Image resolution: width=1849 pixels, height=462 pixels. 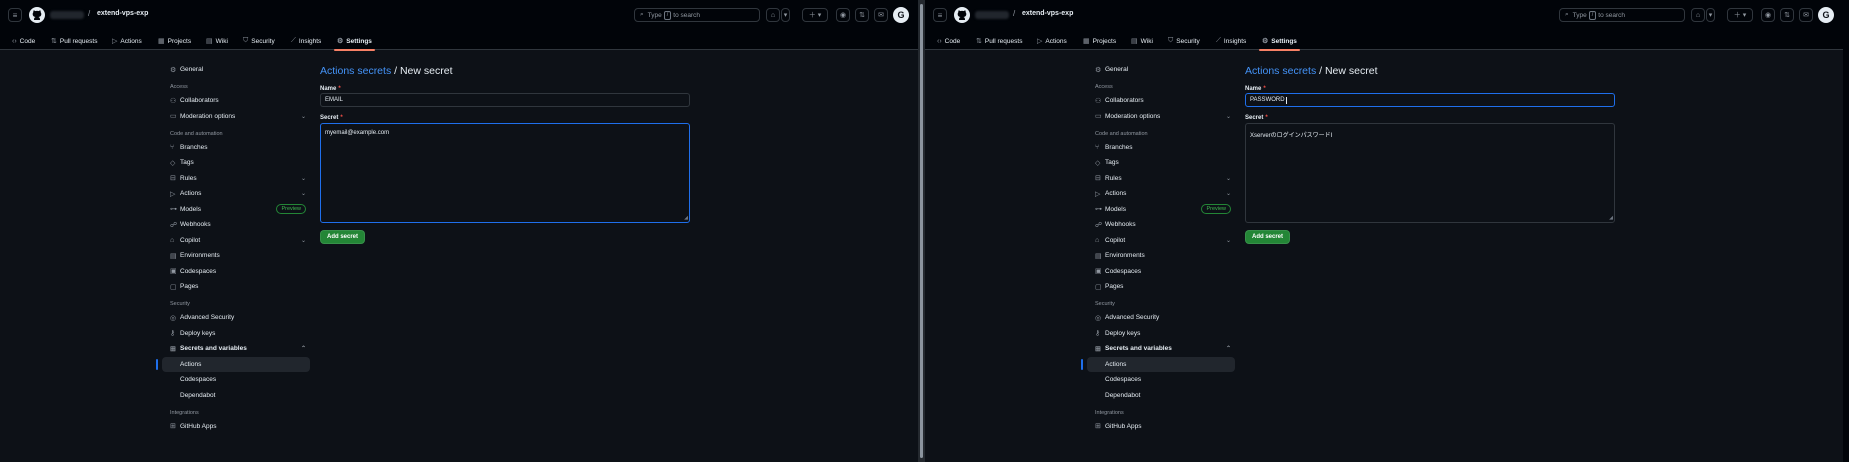 I want to click on name-field: PASSWORD, so click(x=1430, y=100).